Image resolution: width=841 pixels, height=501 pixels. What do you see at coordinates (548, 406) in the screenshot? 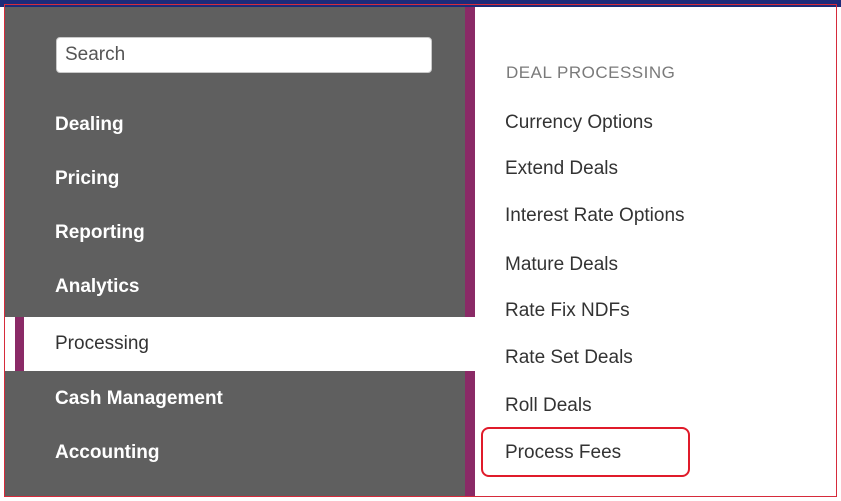
I see `menu-item-roll-deals: Roll Deals` at bounding box center [548, 406].